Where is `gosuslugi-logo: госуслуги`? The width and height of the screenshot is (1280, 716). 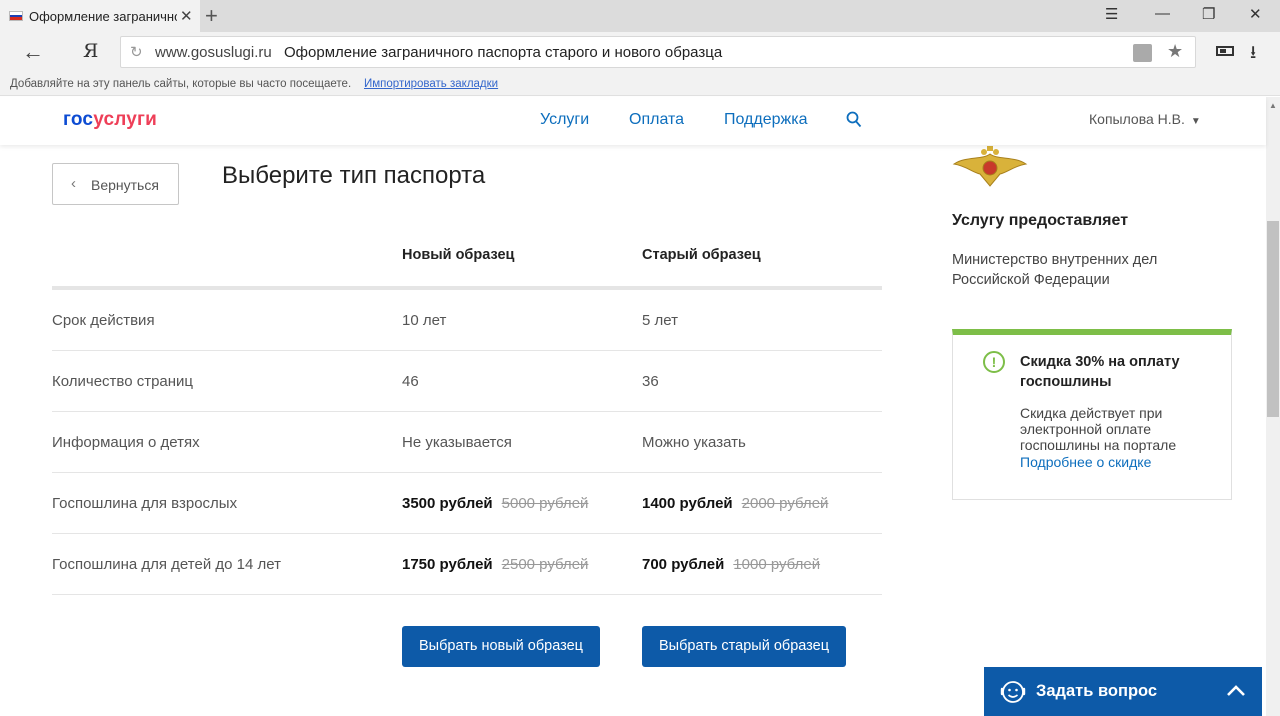 gosuslugi-logo: госуслуги is located at coordinates (110, 120).